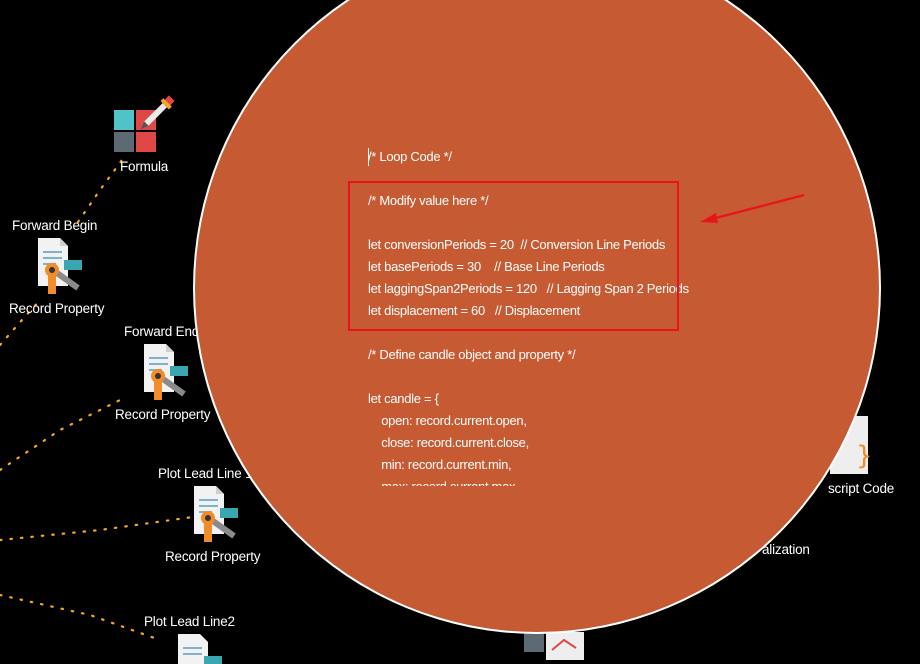  What do you see at coordinates (533, 481) in the screenshot?
I see `code-line: max: record.current.max,` at bounding box center [533, 481].